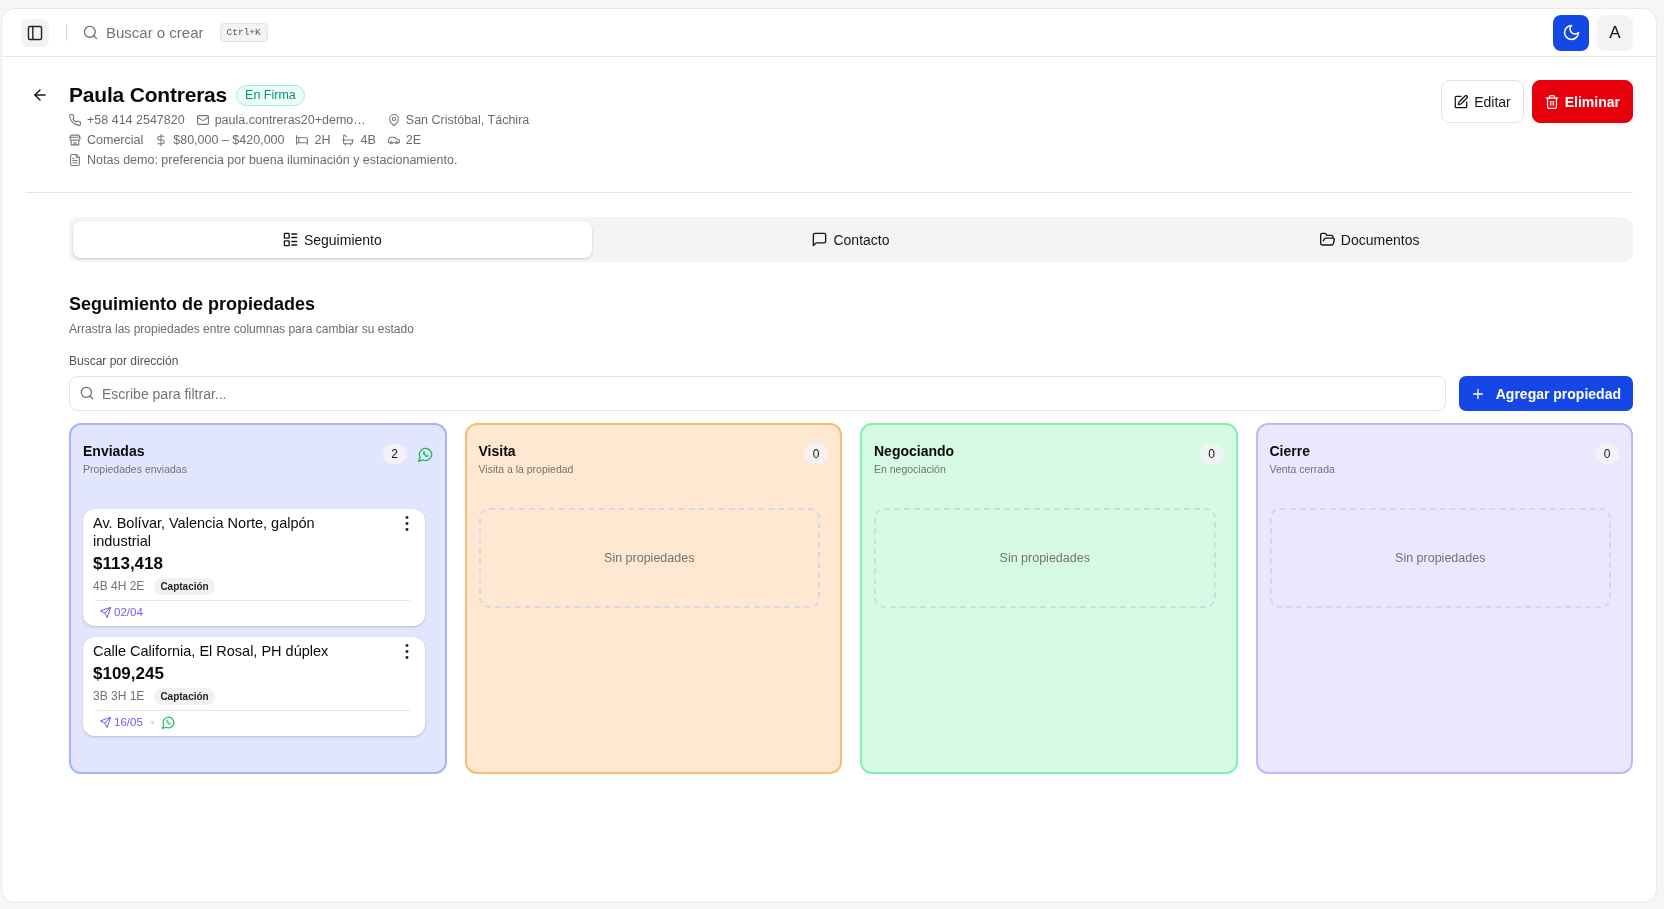  I want to click on section-subtitle: Arrastra las propiedades entre columnas para cambiar su estado, so click(242, 329).